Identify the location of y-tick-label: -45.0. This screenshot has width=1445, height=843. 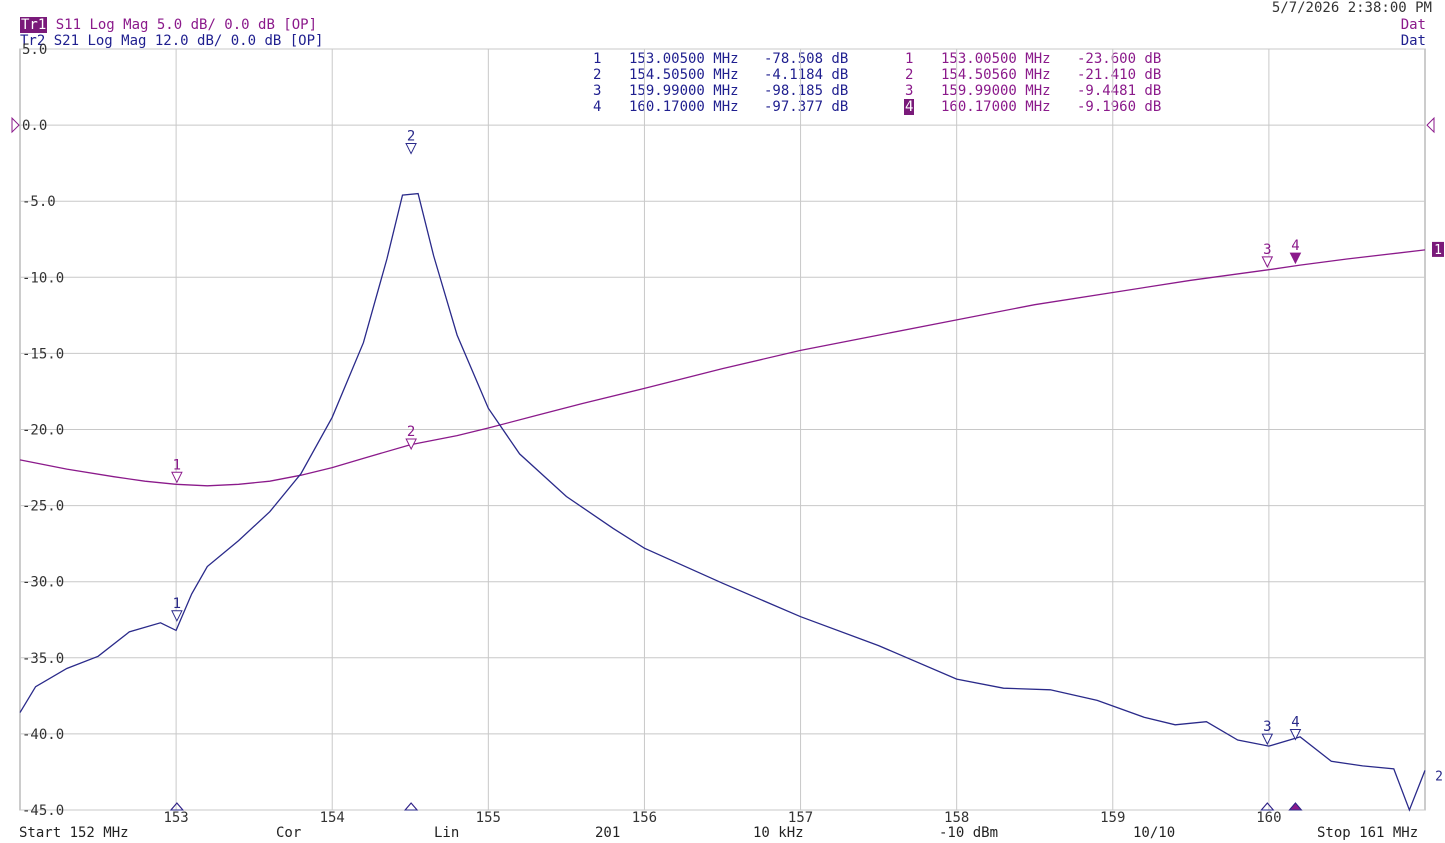
(43, 811).